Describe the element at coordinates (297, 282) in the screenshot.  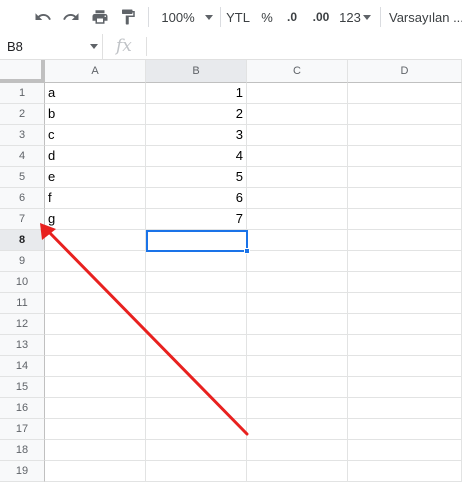
I see `cell-c10` at that location.